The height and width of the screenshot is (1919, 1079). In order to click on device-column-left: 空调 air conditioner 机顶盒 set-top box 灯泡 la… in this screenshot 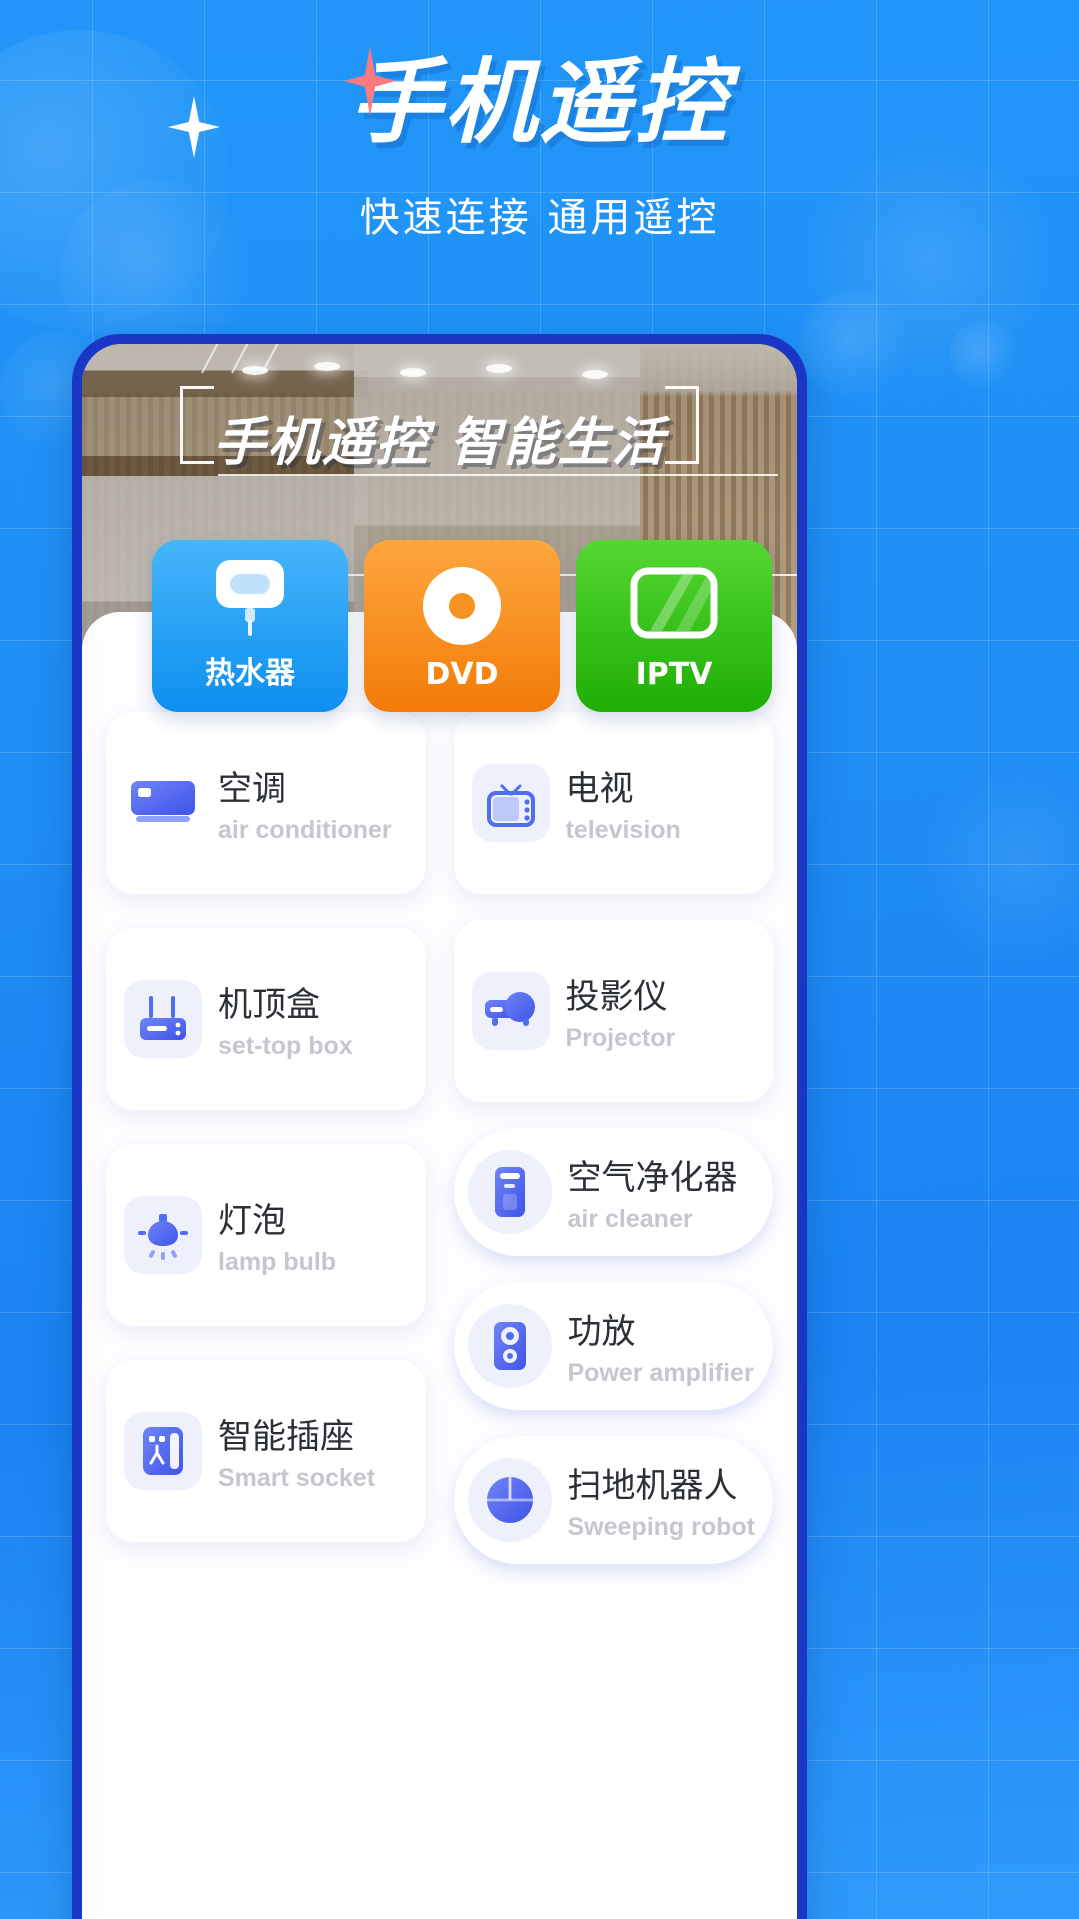, I will do `click(266, 1138)`.